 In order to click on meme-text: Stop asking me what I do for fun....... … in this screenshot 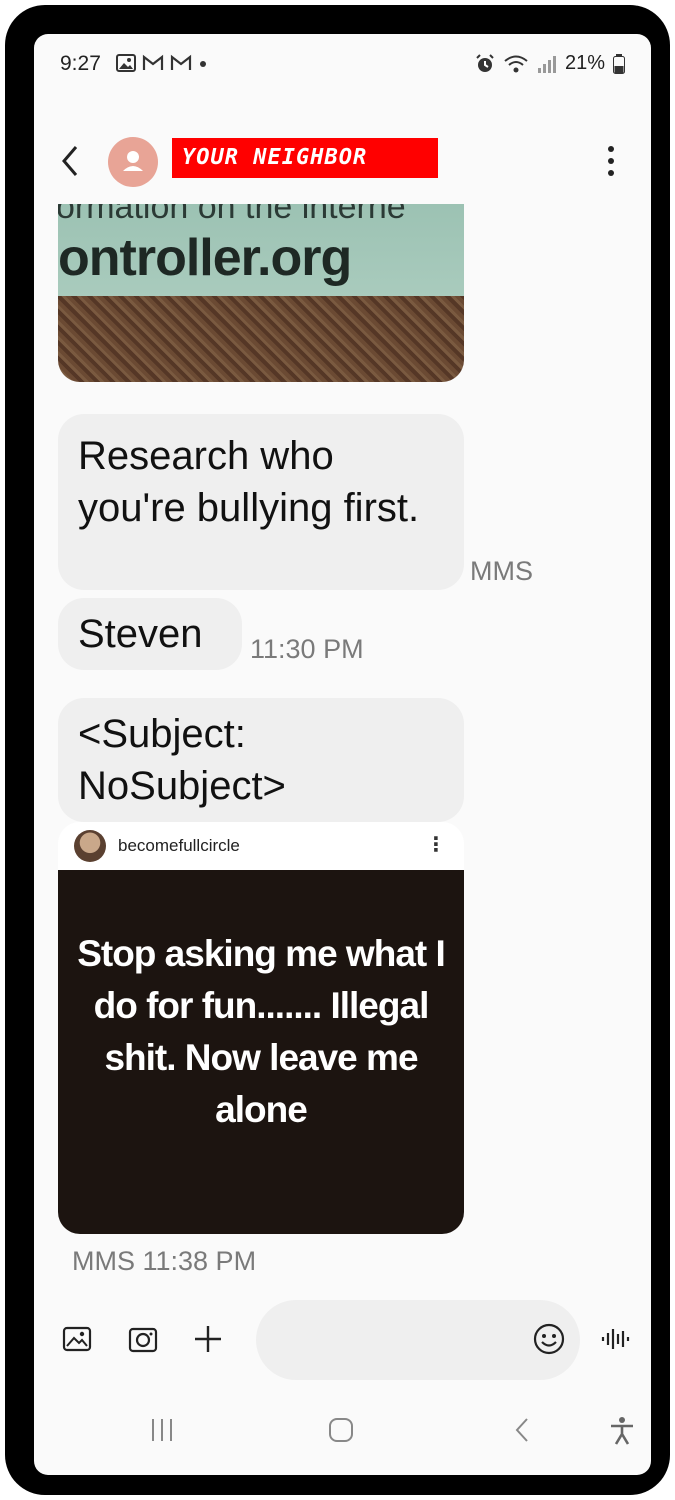, I will do `click(261, 1031)`.